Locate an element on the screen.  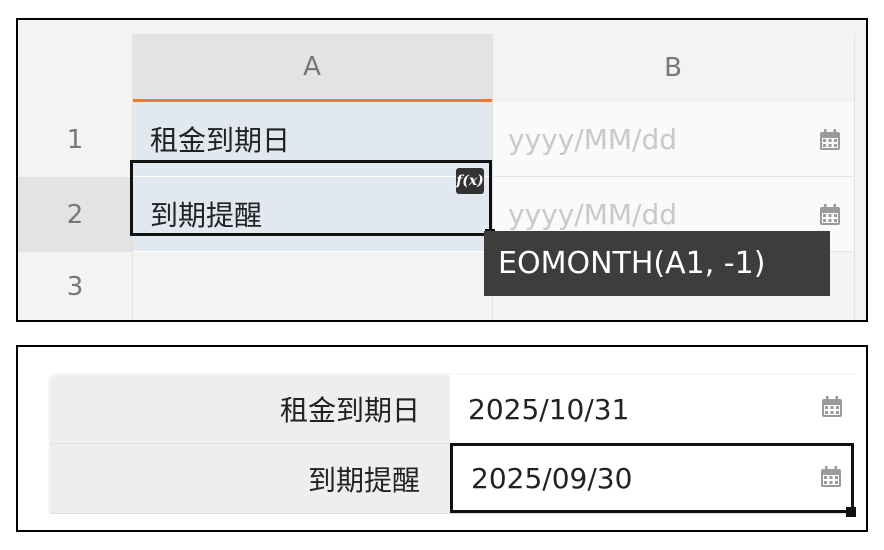
cell-b1: yyyy/MM/dd is located at coordinates (673, 139).